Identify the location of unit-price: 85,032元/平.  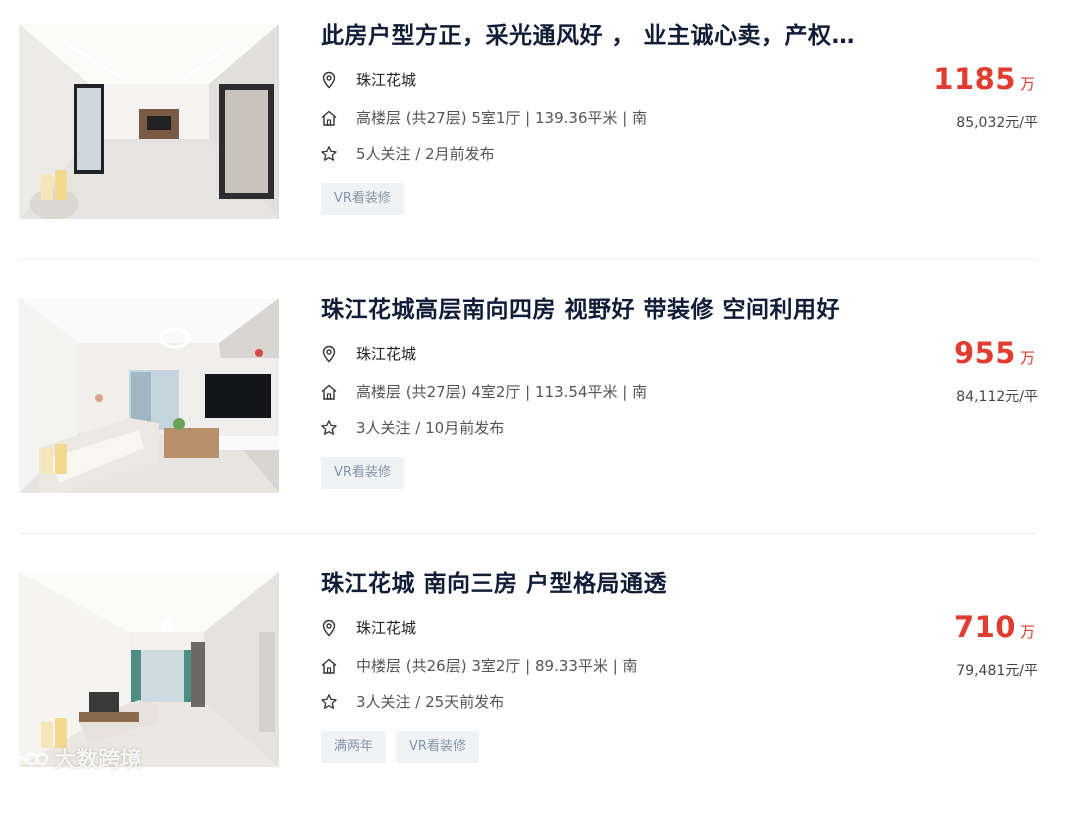
(997, 123).